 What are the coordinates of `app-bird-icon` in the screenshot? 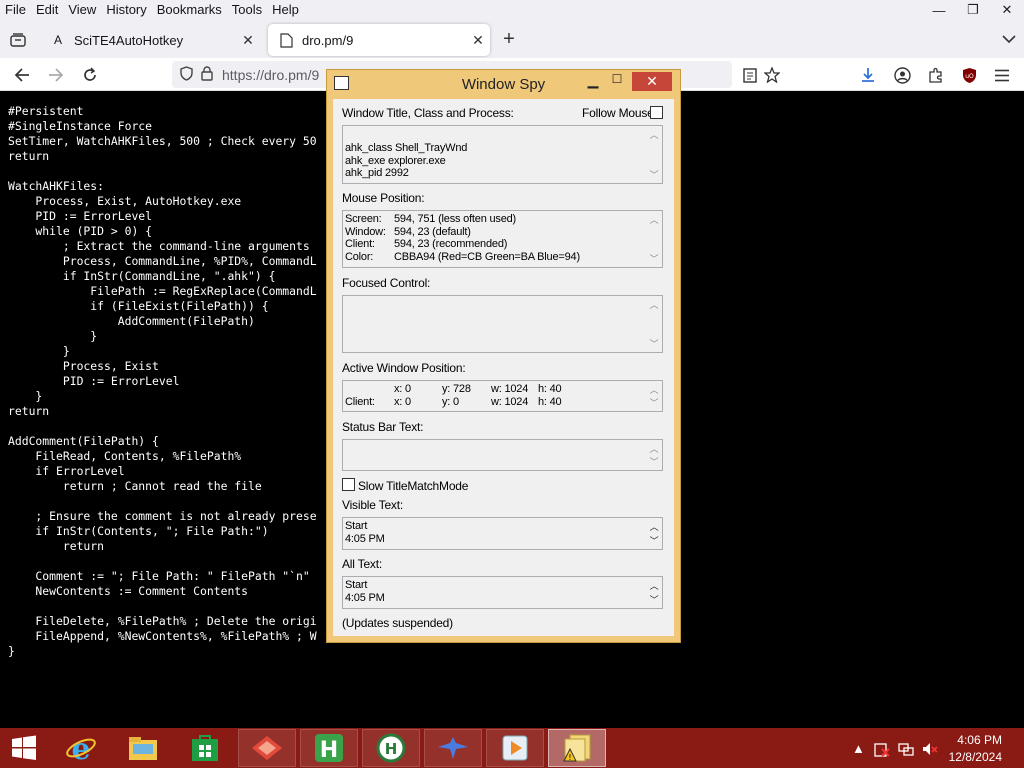 It's located at (453, 748).